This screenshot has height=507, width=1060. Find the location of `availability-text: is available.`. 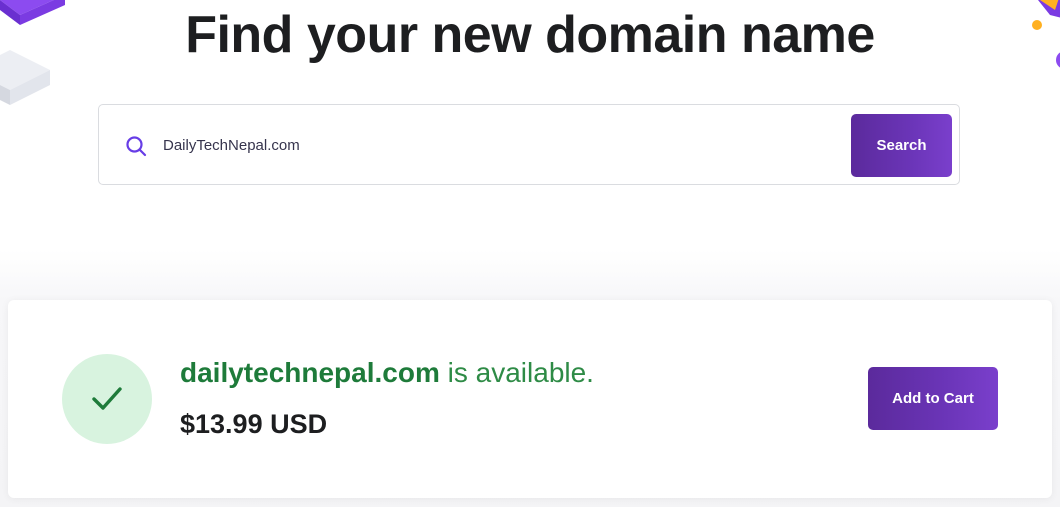

availability-text: is available. is located at coordinates (516, 372).